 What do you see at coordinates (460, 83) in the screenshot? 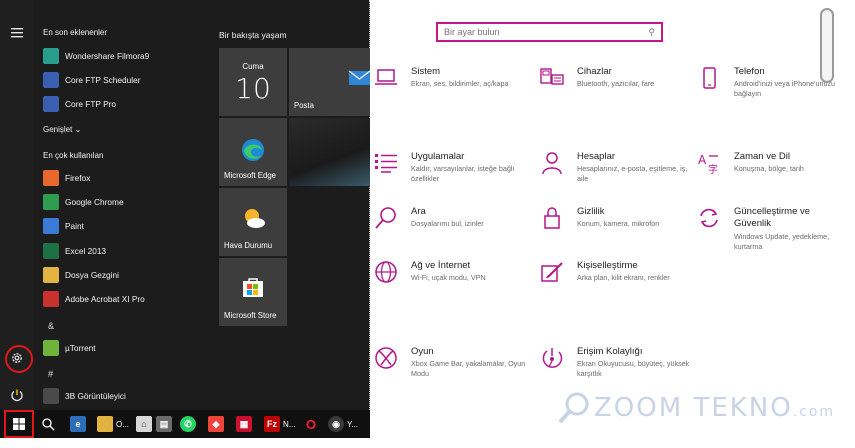
I see `category-description: Ekran, ses, bildirimler, aç/kapa` at bounding box center [460, 83].